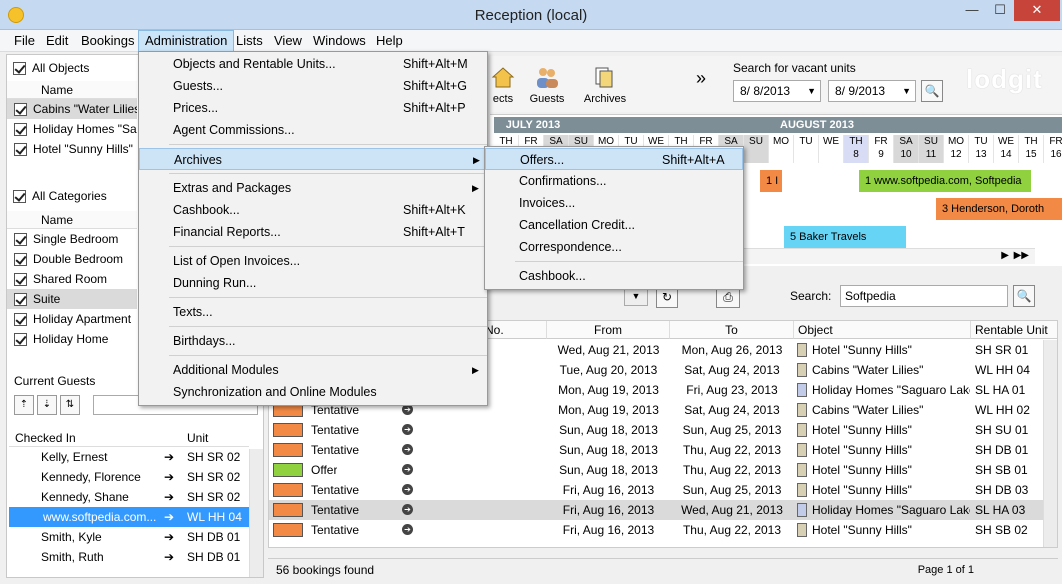  What do you see at coordinates (924, 296) in the screenshot?
I see `search-input: Softpedia` at bounding box center [924, 296].